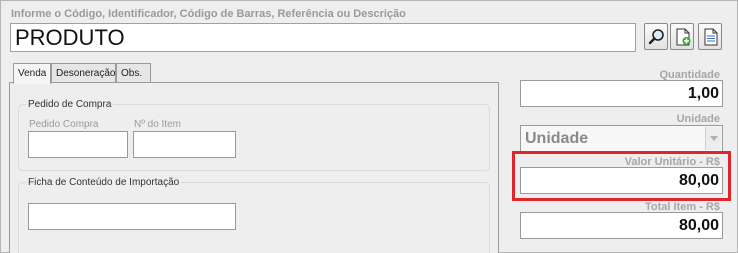 This screenshot has width=738, height=253. I want to click on search-button, so click(656, 36).